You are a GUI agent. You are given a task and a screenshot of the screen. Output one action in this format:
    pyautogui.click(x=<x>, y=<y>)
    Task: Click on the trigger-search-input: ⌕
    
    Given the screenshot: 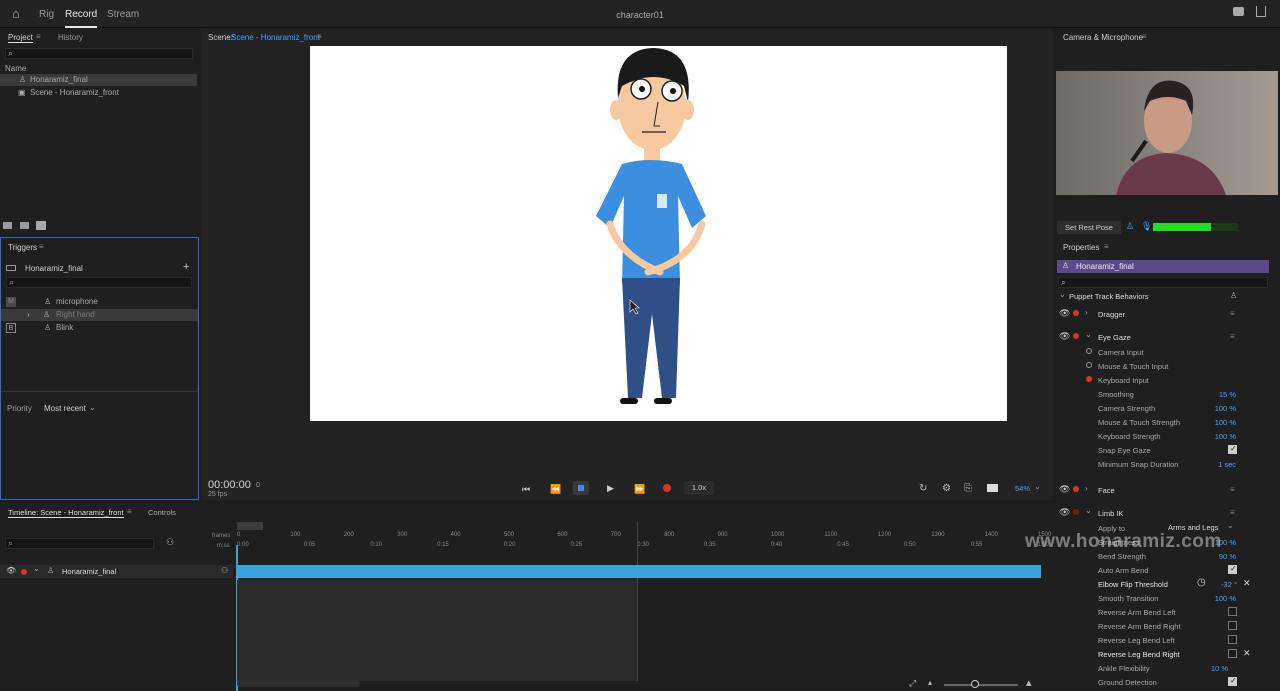 What is the action you would take?
    pyautogui.click(x=99, y=282)
    